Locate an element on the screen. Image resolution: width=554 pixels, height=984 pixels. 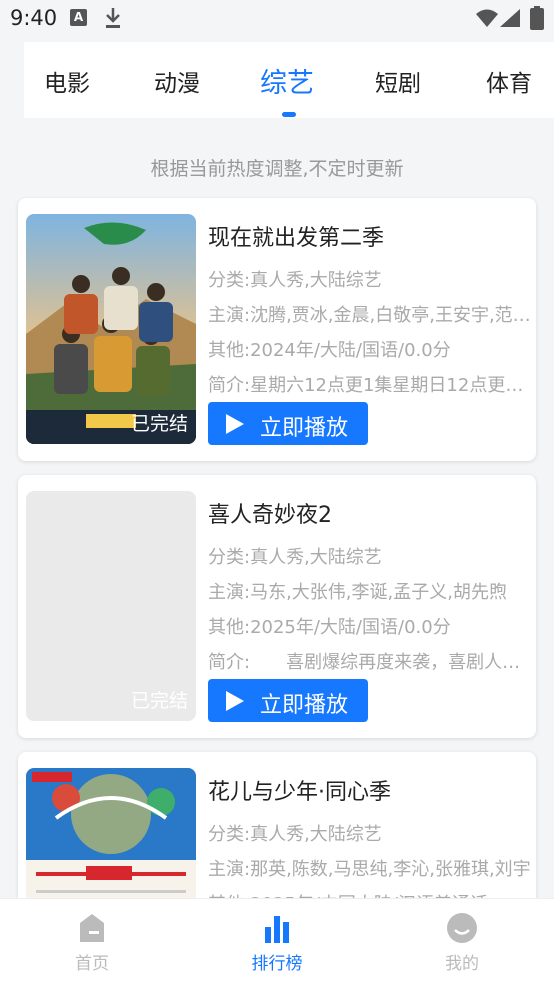
poster-image is located at coordinates (111, 833).